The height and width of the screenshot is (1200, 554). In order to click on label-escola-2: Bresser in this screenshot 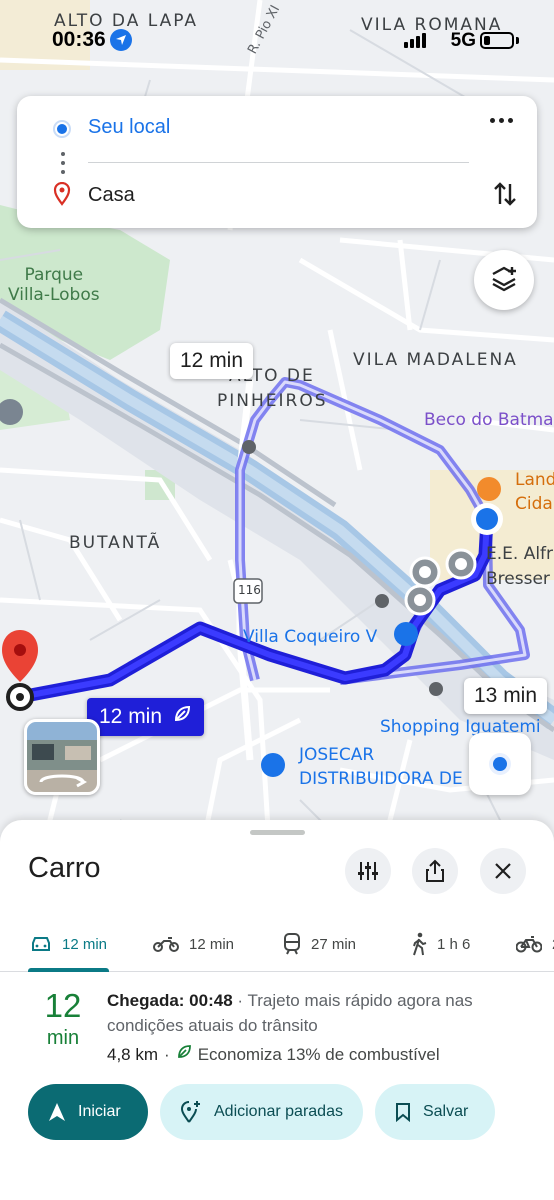, I will do `click(518, 579)`.